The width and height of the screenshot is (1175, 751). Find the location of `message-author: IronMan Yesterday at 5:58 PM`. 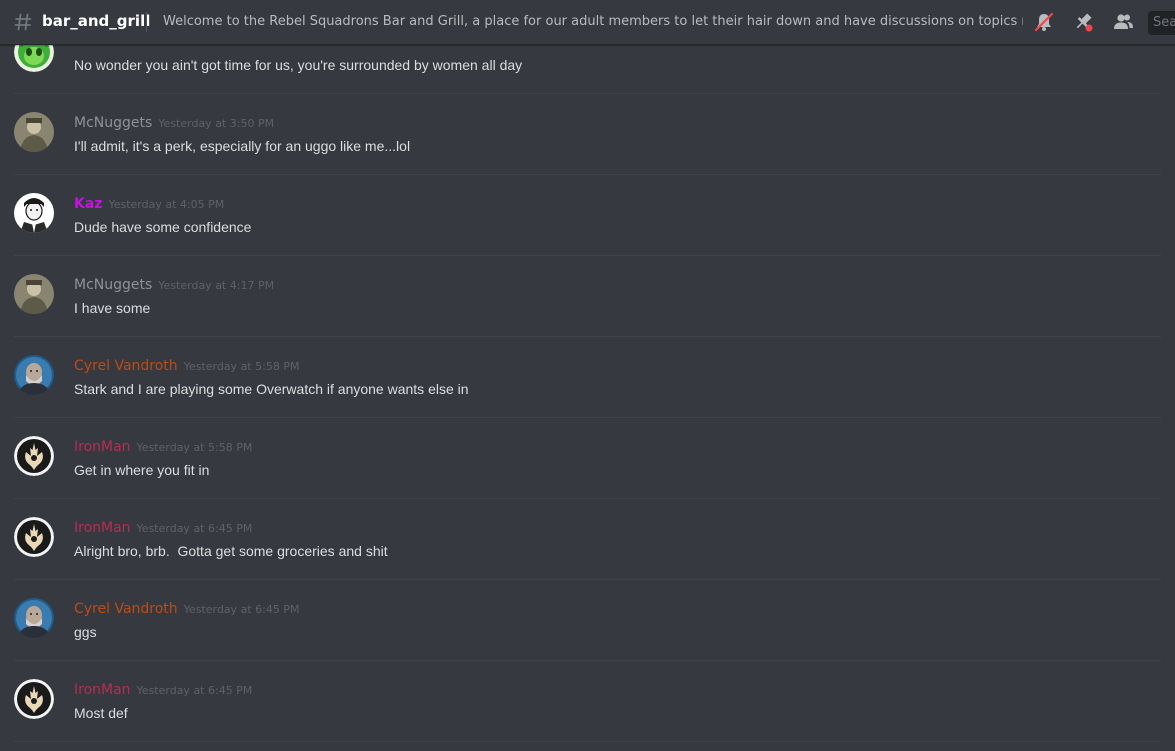

message-author: IronMan Yesterday at 5:58 PM is located at coordinates (163, 447).